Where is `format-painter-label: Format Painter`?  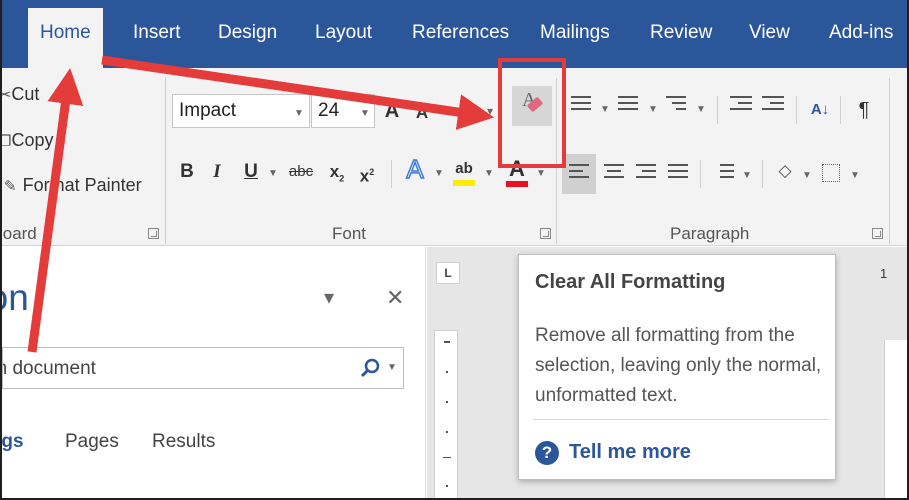
format-painter-label: Format Painter is located at coordinates (82, 185).